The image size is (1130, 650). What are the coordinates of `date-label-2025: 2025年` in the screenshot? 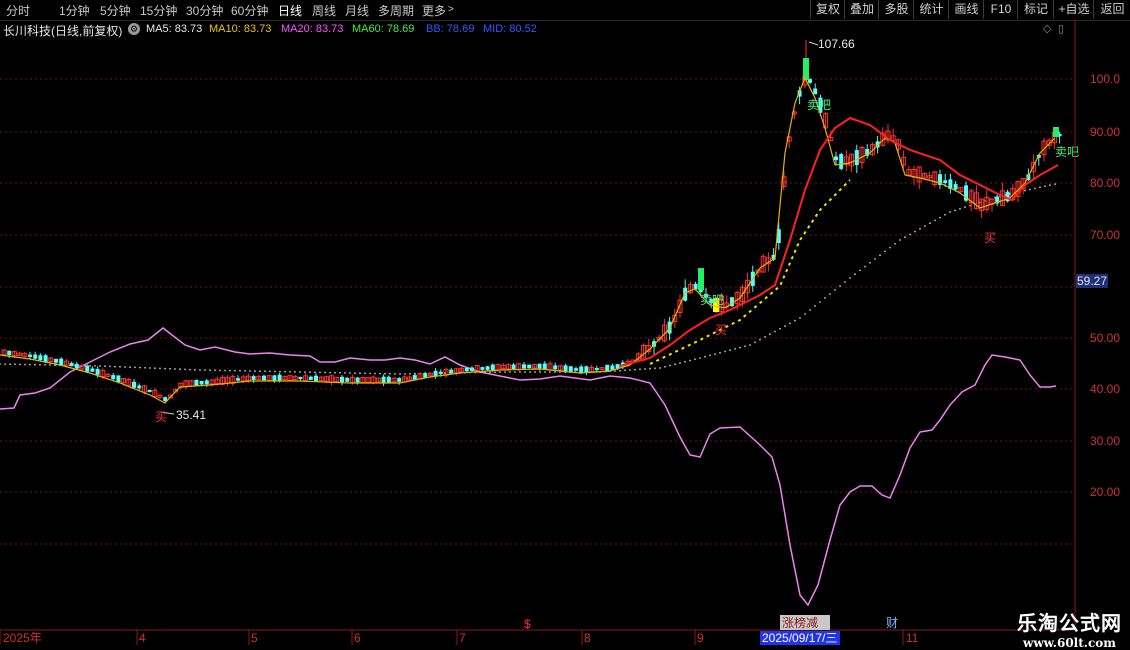 It's located at (22, 638).